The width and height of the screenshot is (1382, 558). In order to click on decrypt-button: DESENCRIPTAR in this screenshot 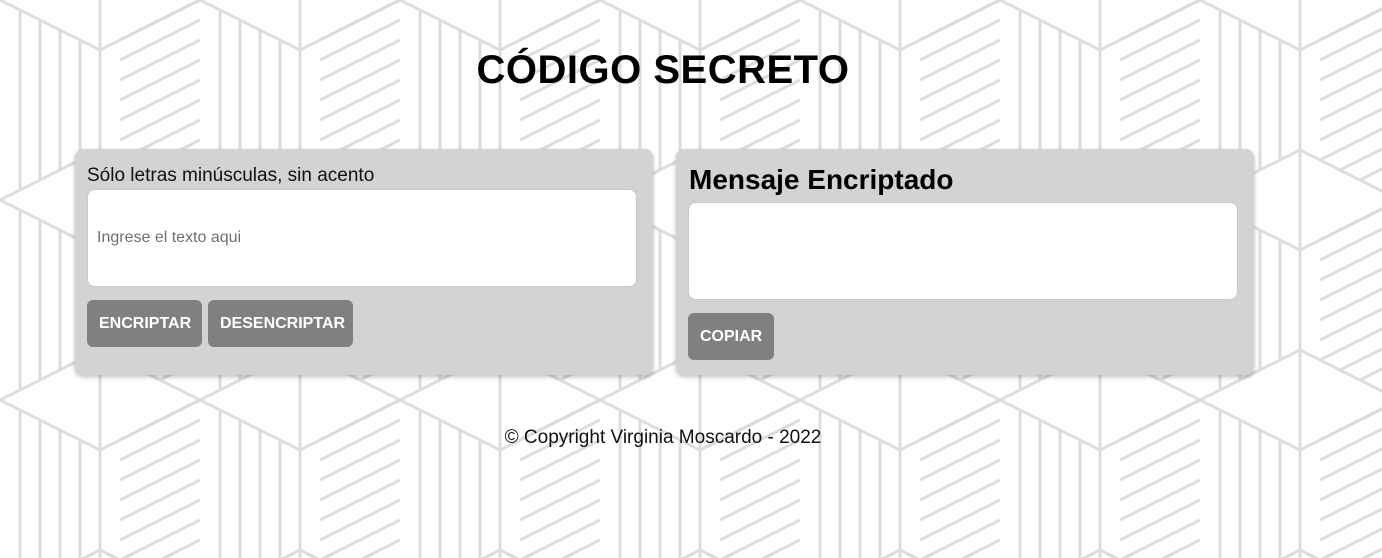, I will do `click(280, 323)`.